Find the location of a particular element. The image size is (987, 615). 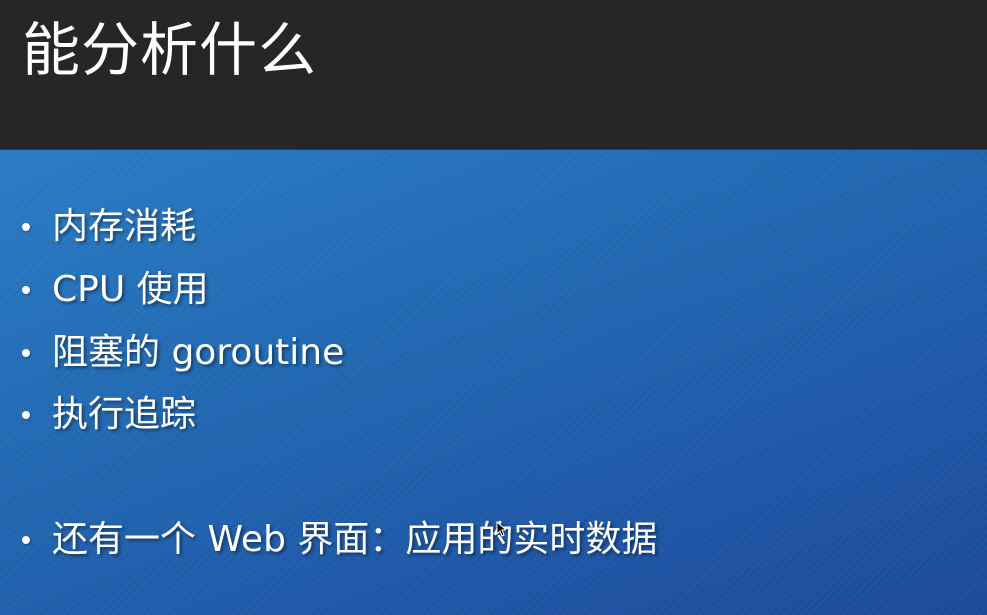

bullet-item: 内存消耗 is located at coordinates (109, 227).